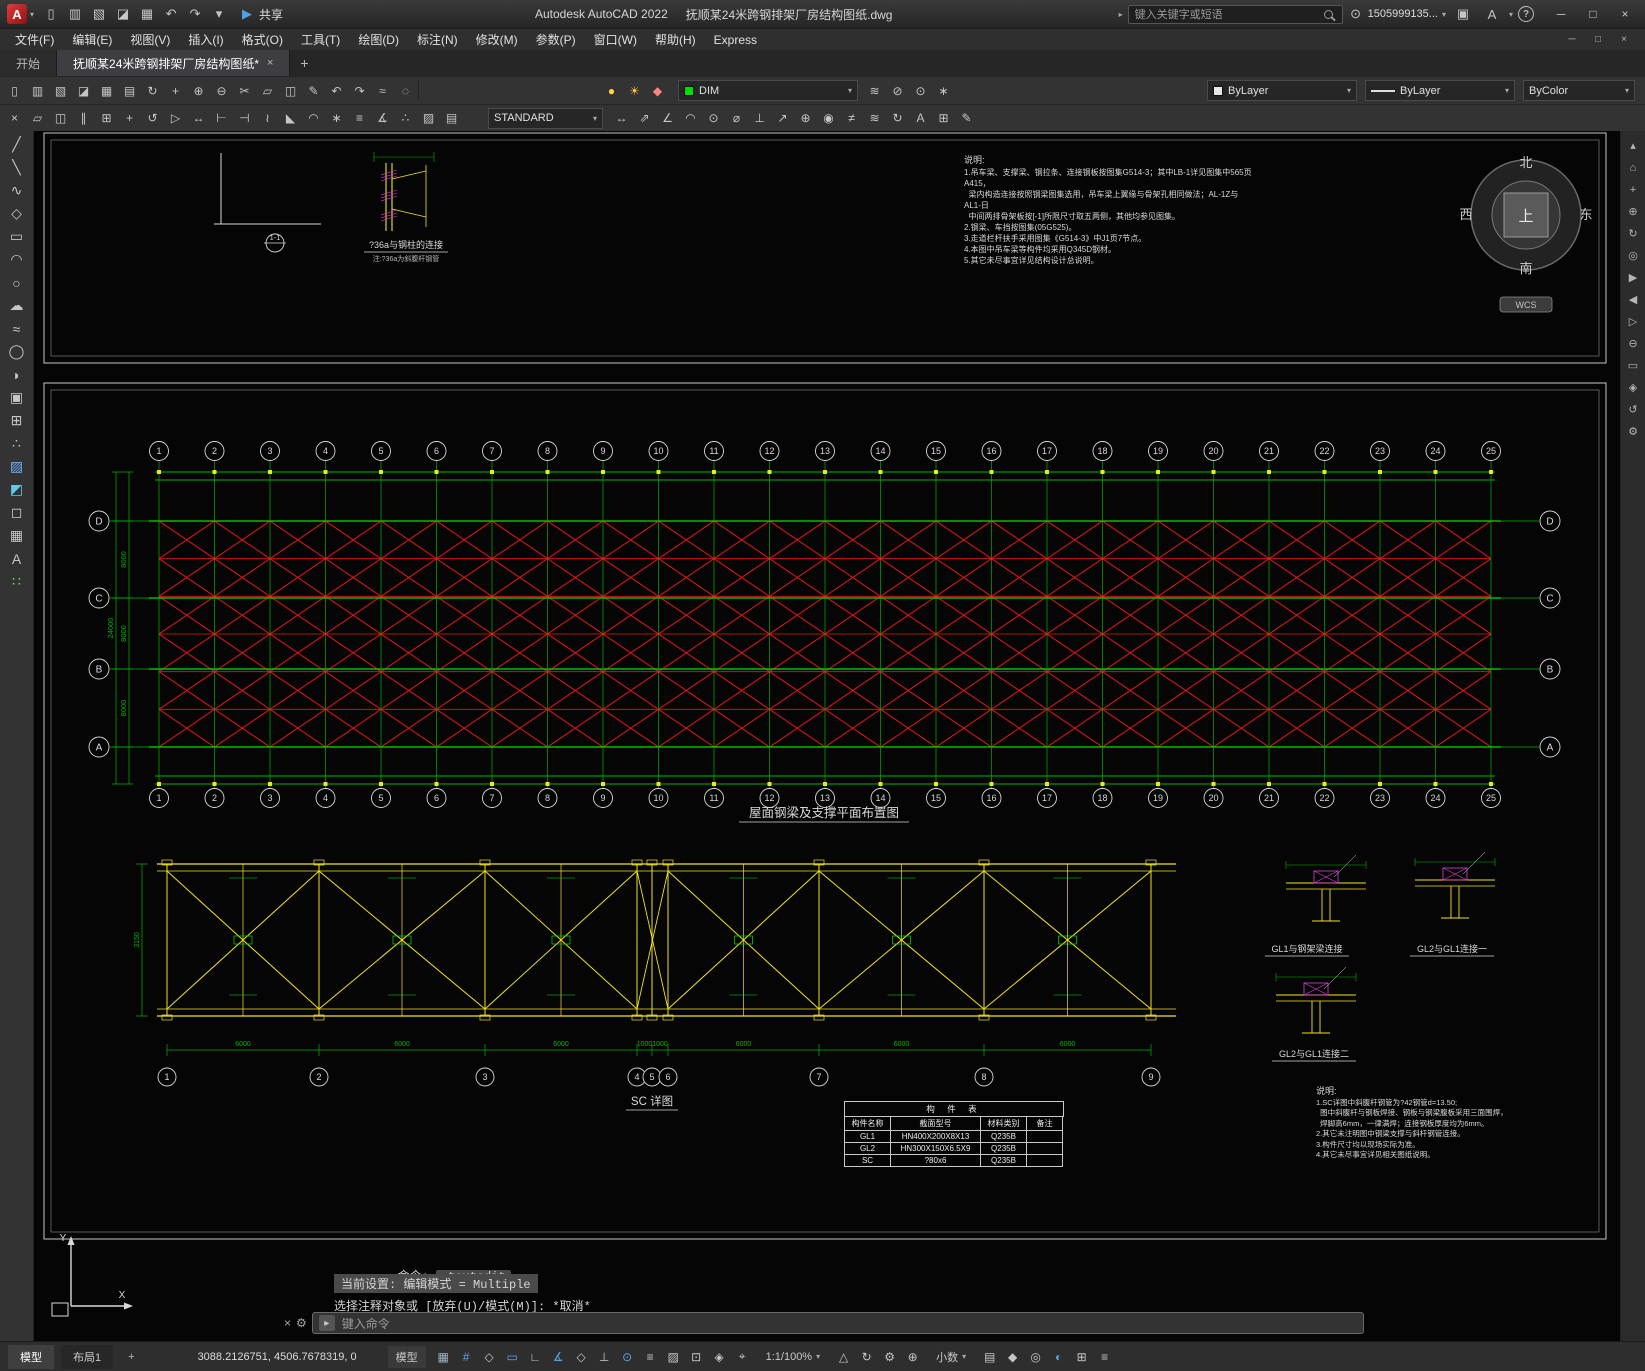  What do you see at coordinates (1633, 277) in the screenshot?
I see `show-motion-icon: ▶` at bounding box center [1633, 277].